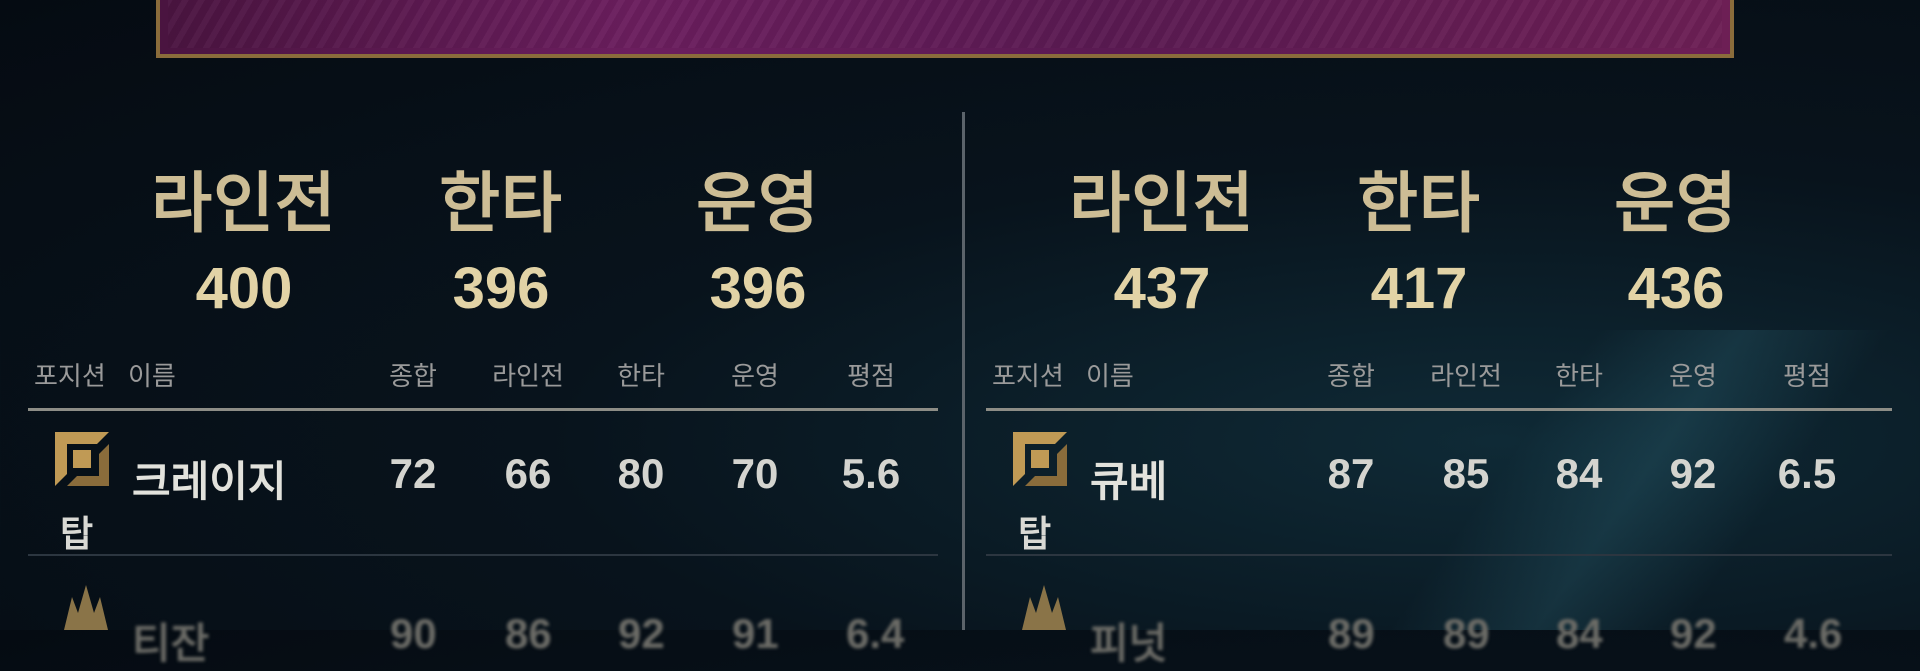  I want to click on player-name: 티잔, so click(171, 643).